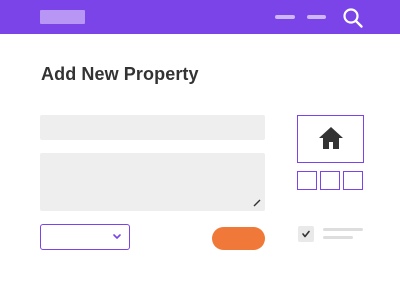 The width and height of the screenshot is (400, 292). I want to click on logo-placeholder, so click(62, 17).